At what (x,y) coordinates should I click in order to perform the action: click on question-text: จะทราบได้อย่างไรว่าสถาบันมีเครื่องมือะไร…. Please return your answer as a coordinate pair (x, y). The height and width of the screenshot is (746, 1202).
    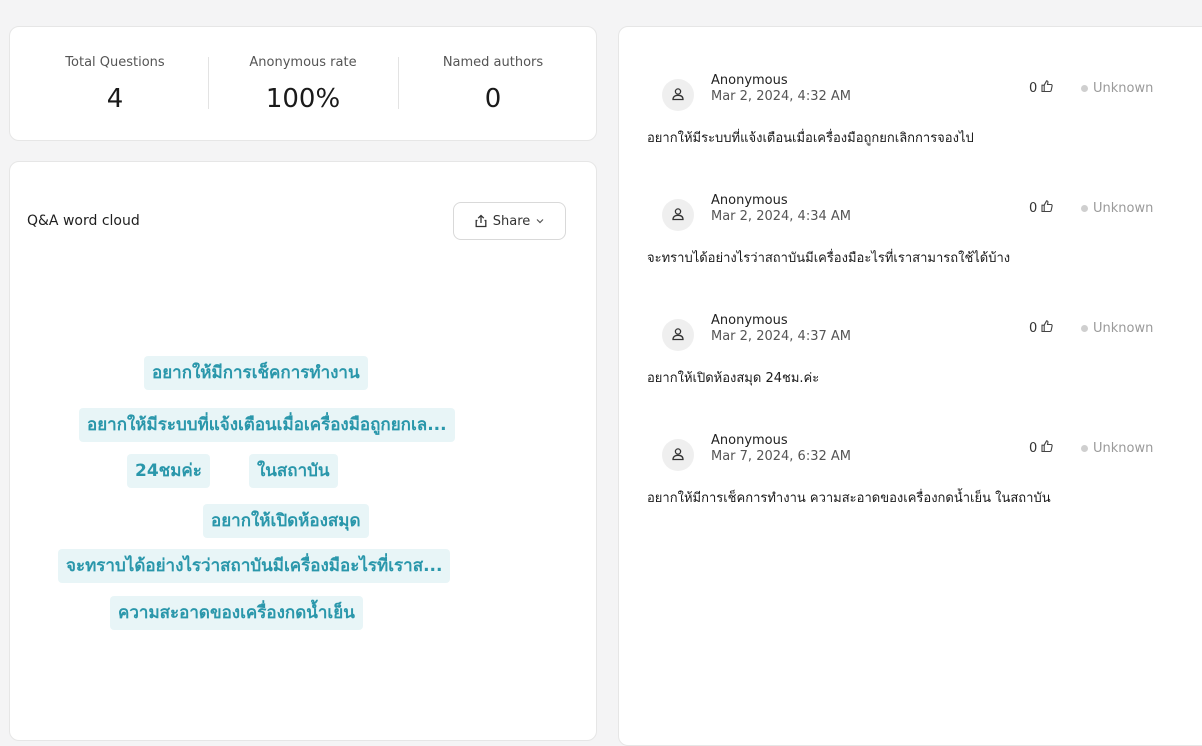
    Looking at the image, I should click on (829, 258).